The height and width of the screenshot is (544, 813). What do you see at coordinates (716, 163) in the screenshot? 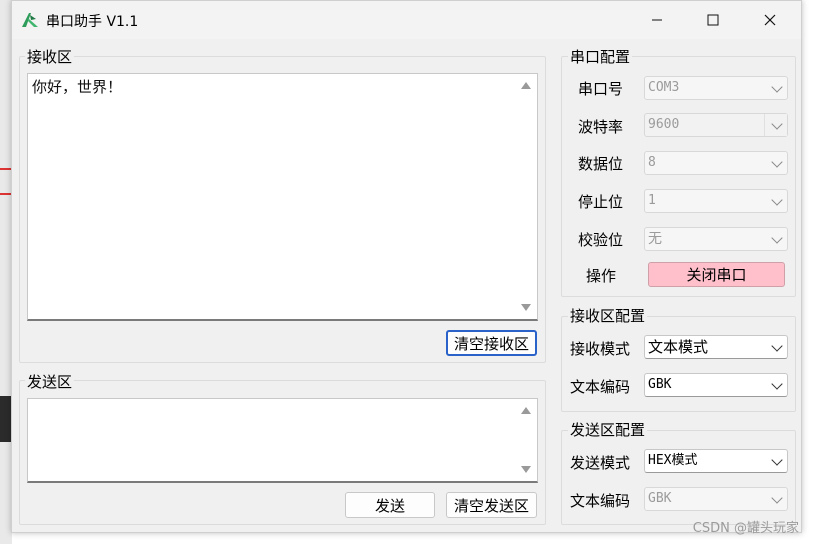
I see `databits-select: 8` at bounding box center [716, 163].